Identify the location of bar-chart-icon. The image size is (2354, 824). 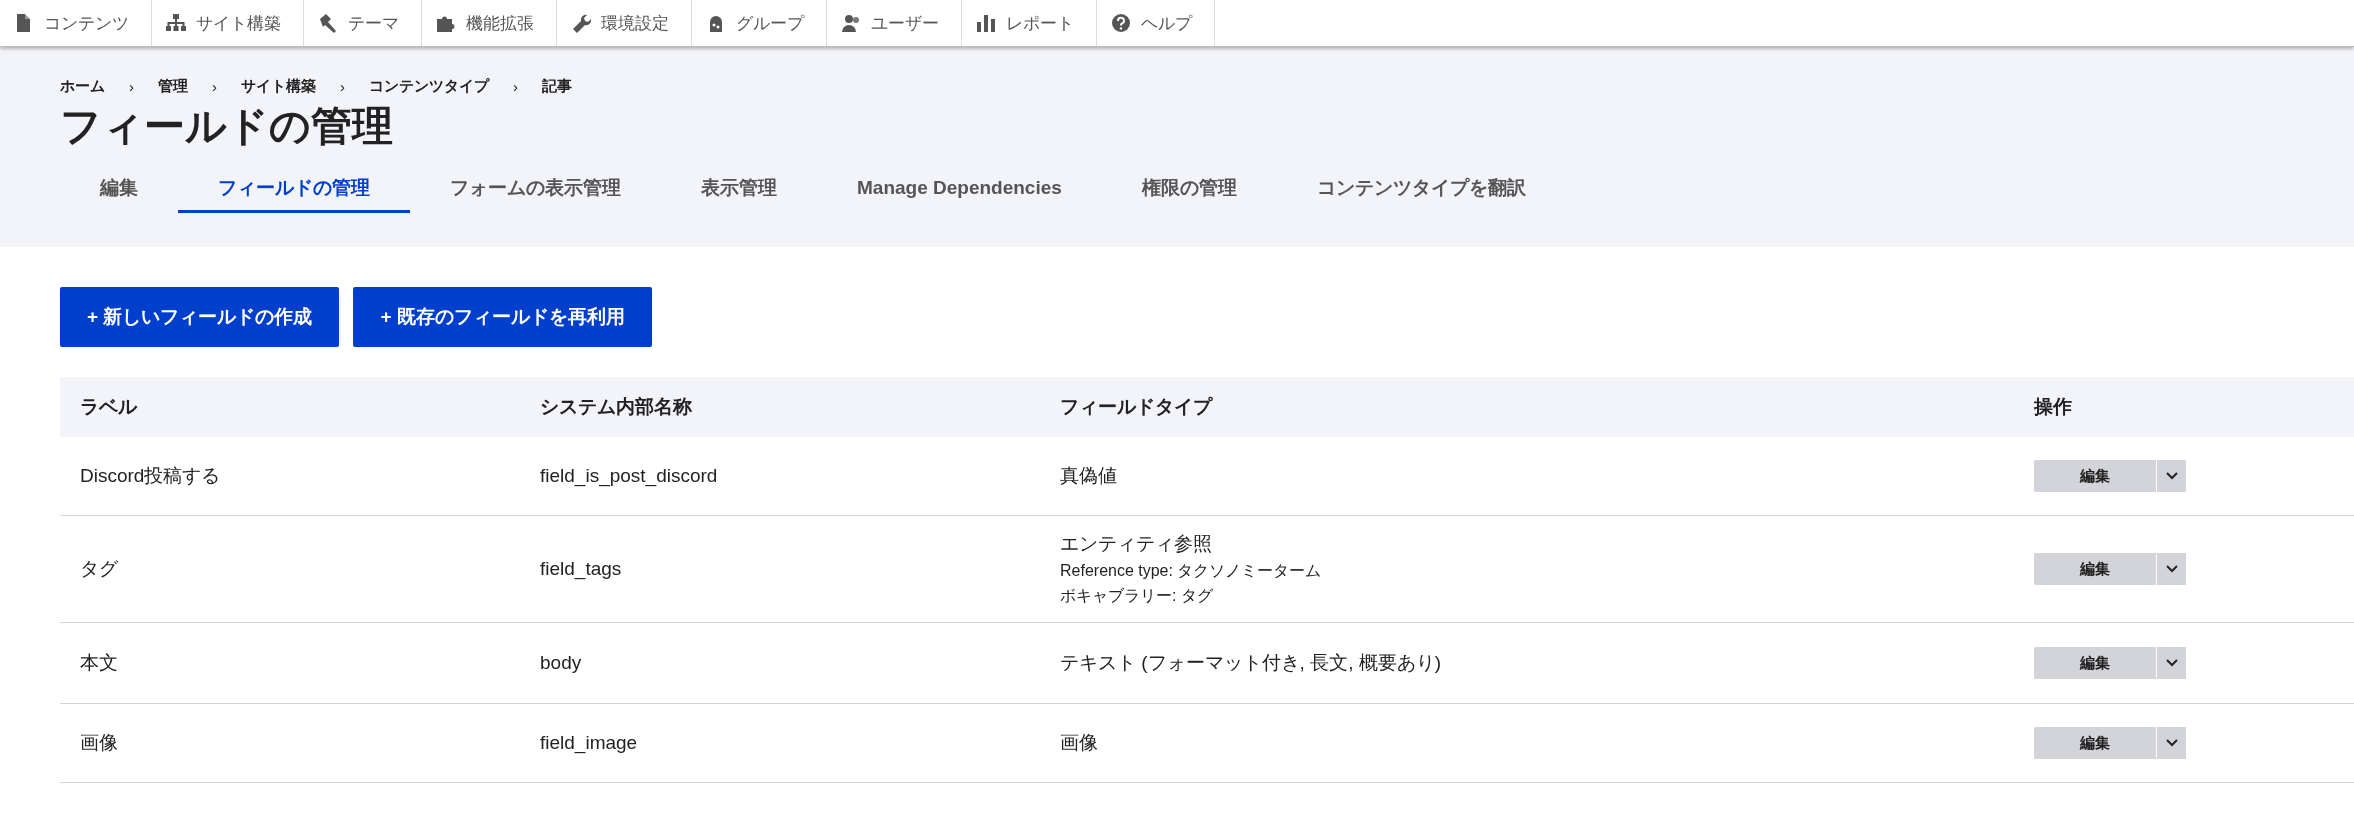
(986, 23).